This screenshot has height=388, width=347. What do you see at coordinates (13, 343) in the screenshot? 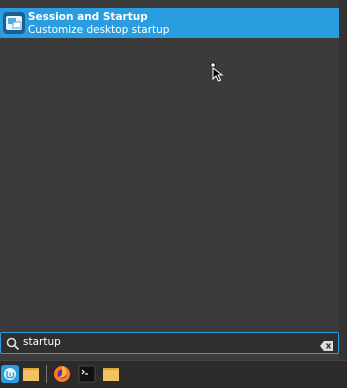
I see `search-icon` at bounding box center [13, 343].